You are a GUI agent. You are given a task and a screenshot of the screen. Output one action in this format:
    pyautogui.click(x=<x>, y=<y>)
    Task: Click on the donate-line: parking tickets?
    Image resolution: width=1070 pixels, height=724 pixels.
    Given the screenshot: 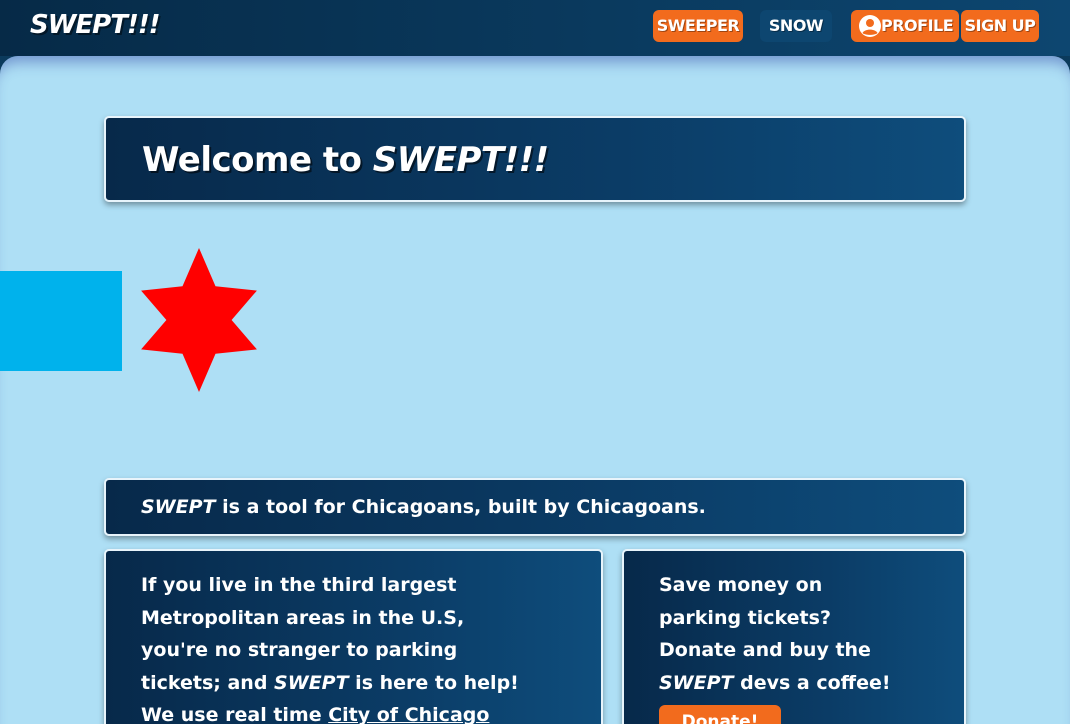 What is the action you would take?
    pyautogui.click(x=745, y=617)
    